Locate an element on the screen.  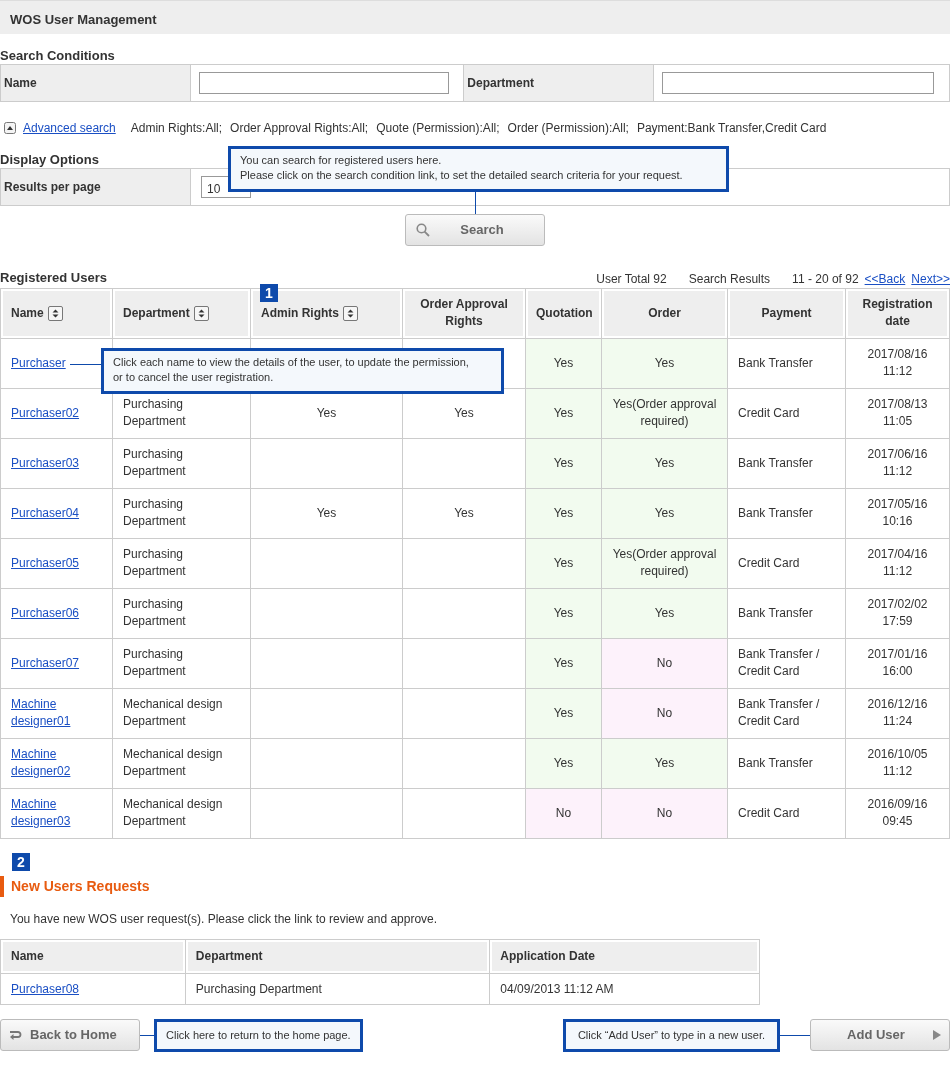
section-heading: New Users Requests is located at coordinates (475, 886).